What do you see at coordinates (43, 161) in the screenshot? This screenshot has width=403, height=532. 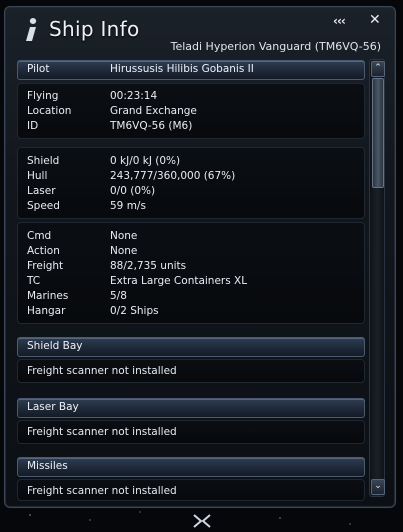 I see `row-label: Shield` at bounding box center [43, 161].